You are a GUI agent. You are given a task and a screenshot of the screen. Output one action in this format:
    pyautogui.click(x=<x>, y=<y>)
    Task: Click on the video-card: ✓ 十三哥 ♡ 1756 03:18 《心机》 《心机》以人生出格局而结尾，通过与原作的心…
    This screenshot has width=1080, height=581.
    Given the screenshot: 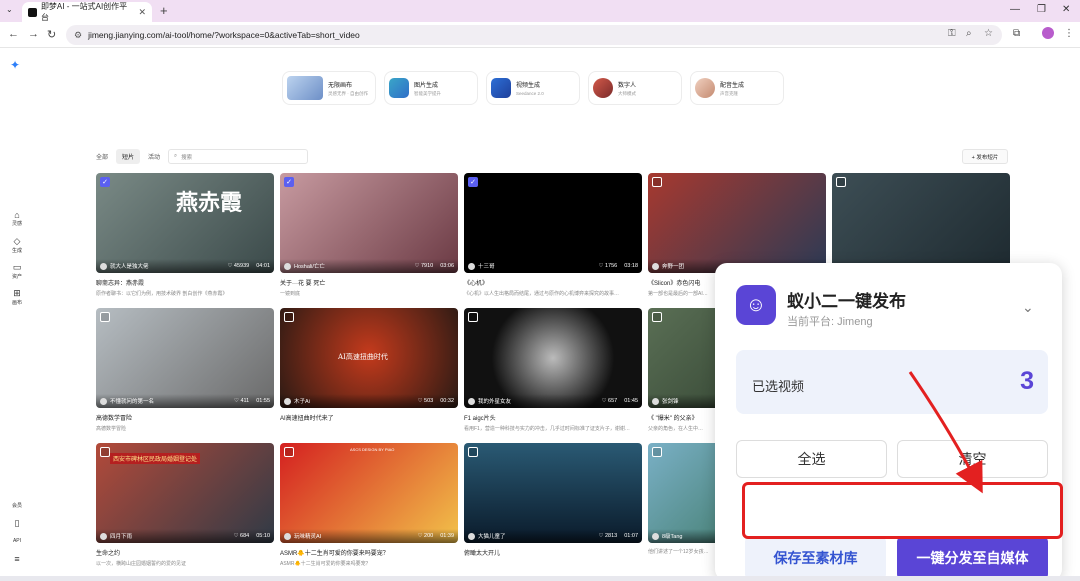 What is the action you would take?
    pyautogui.click(x=553, y=235)
    